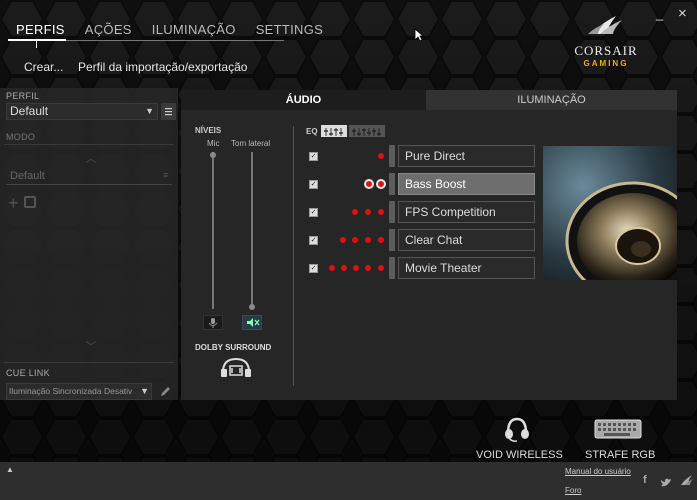 The width and height of the screenshot is (697, 500). I want to click on tab-profiles: PERFIS, so click(40, 29).